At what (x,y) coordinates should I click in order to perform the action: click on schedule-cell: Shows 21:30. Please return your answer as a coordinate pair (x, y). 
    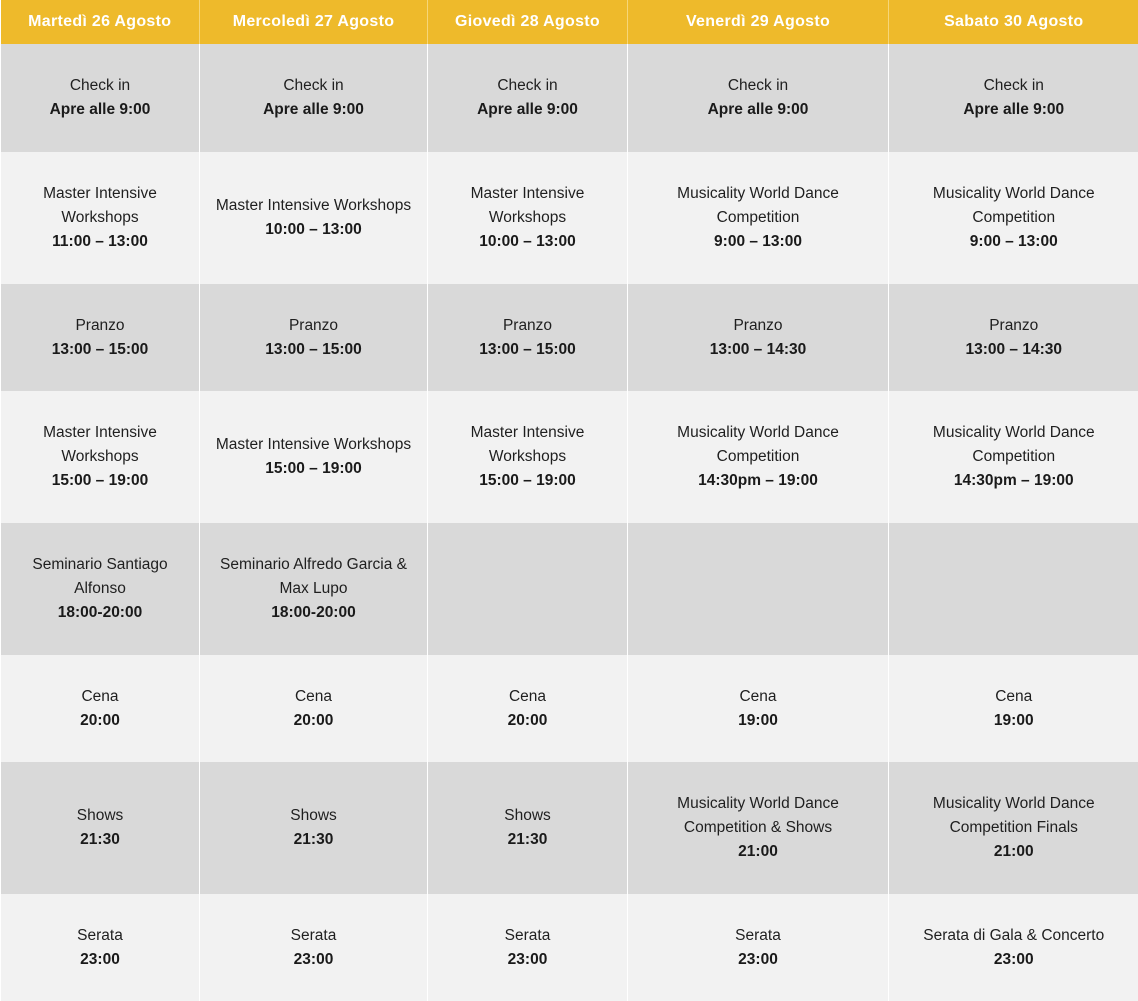
    Looking at the image, I should click on (527, 828).